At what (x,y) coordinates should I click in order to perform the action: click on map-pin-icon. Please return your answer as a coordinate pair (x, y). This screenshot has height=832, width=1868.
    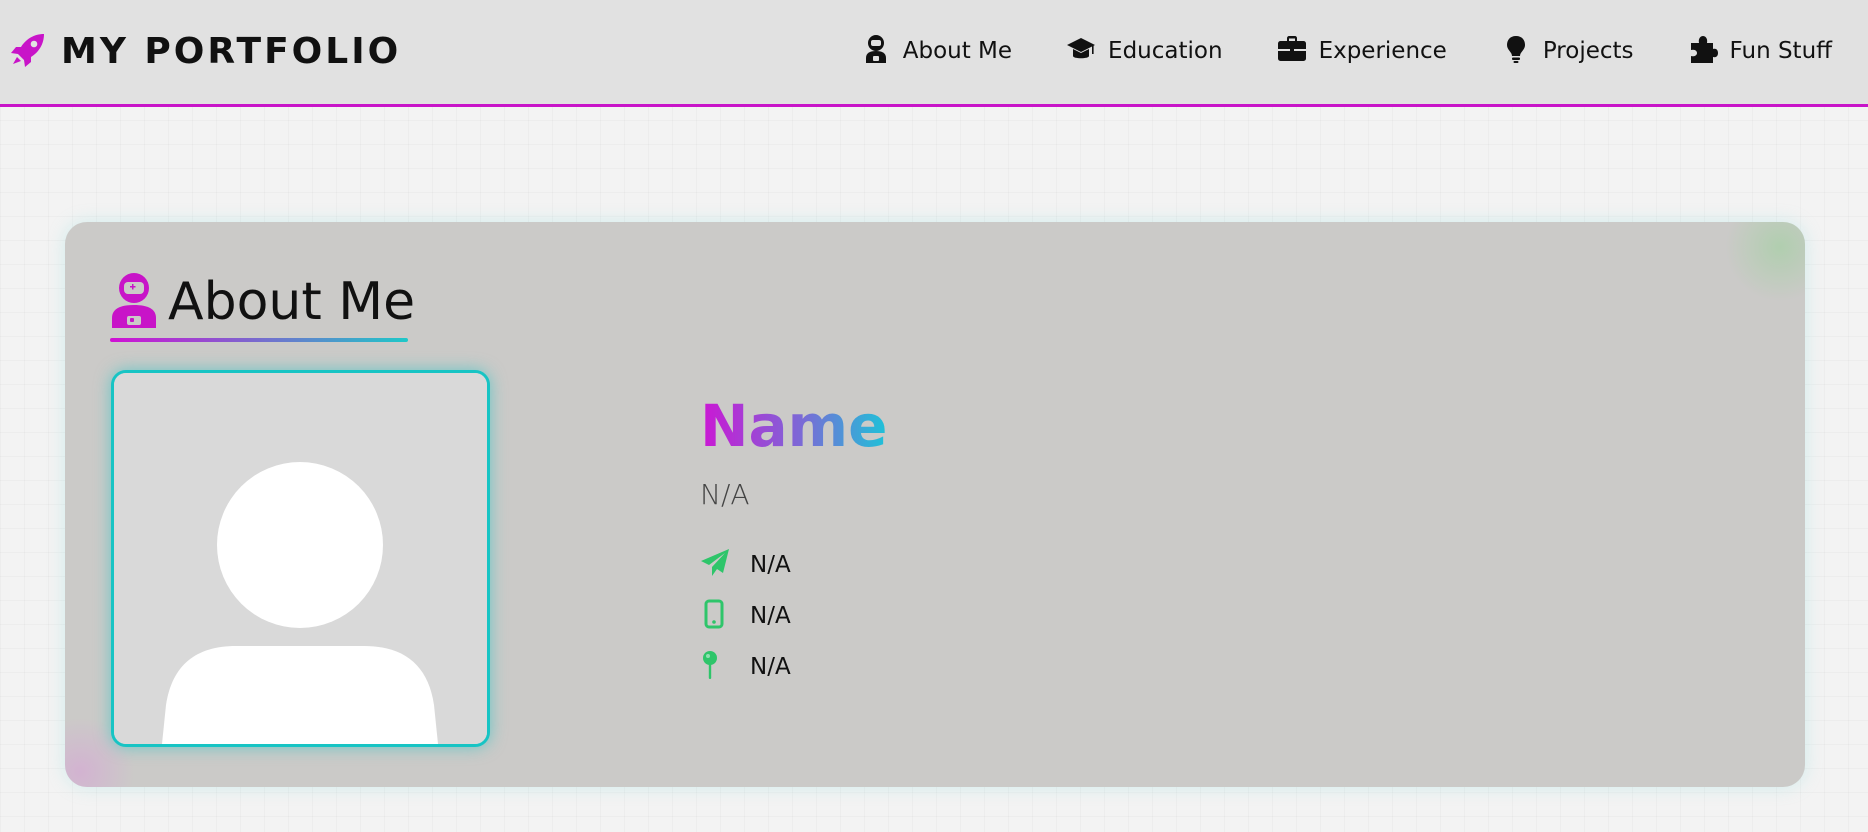
    Looking at the image, I should click on (725, 667).